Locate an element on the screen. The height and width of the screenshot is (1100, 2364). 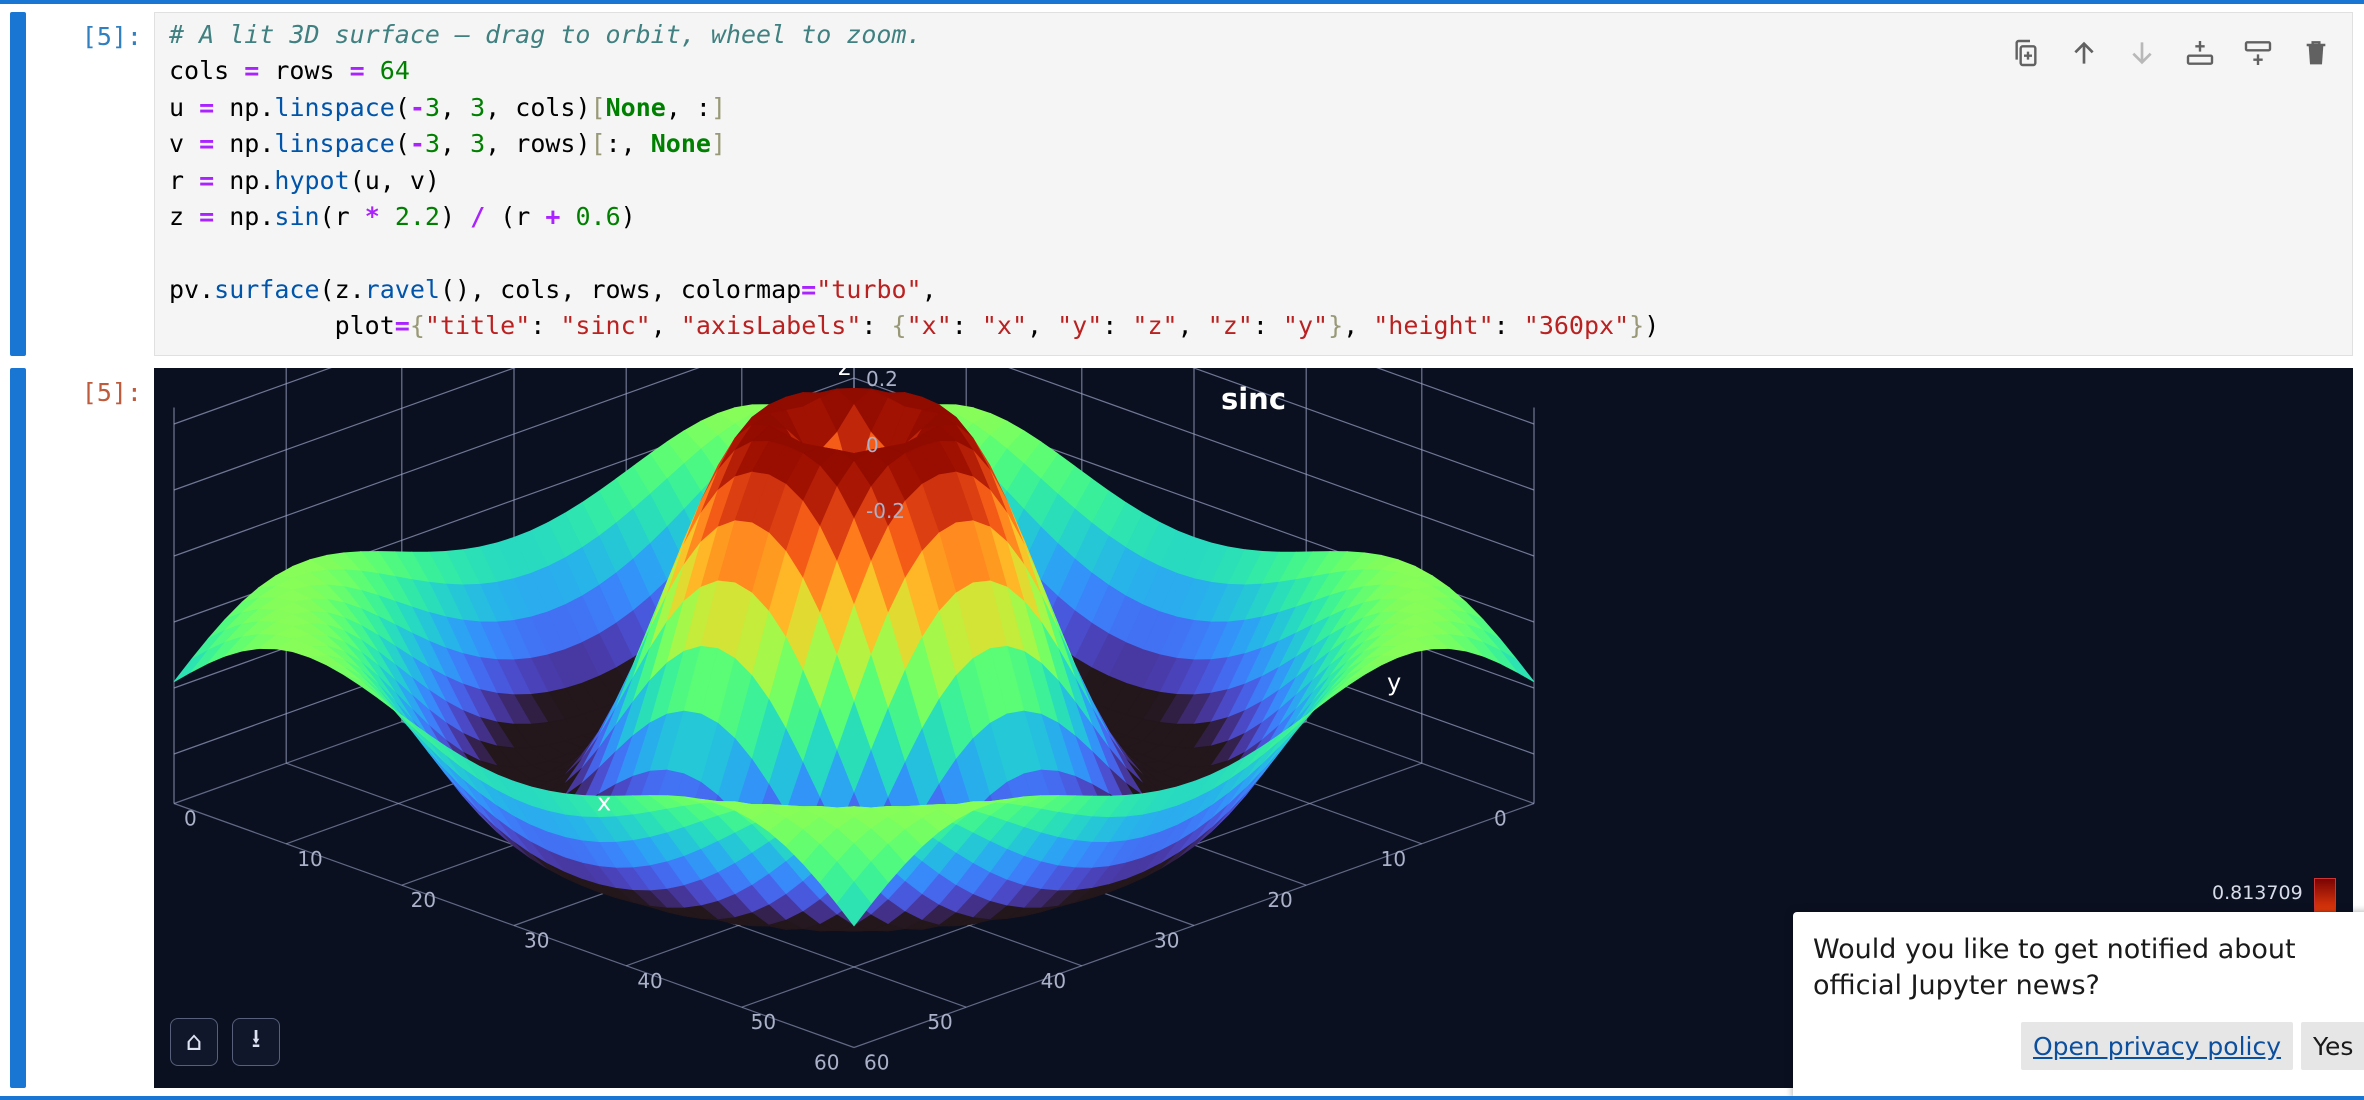
delete-icon is located at coordinates (2316, 53).